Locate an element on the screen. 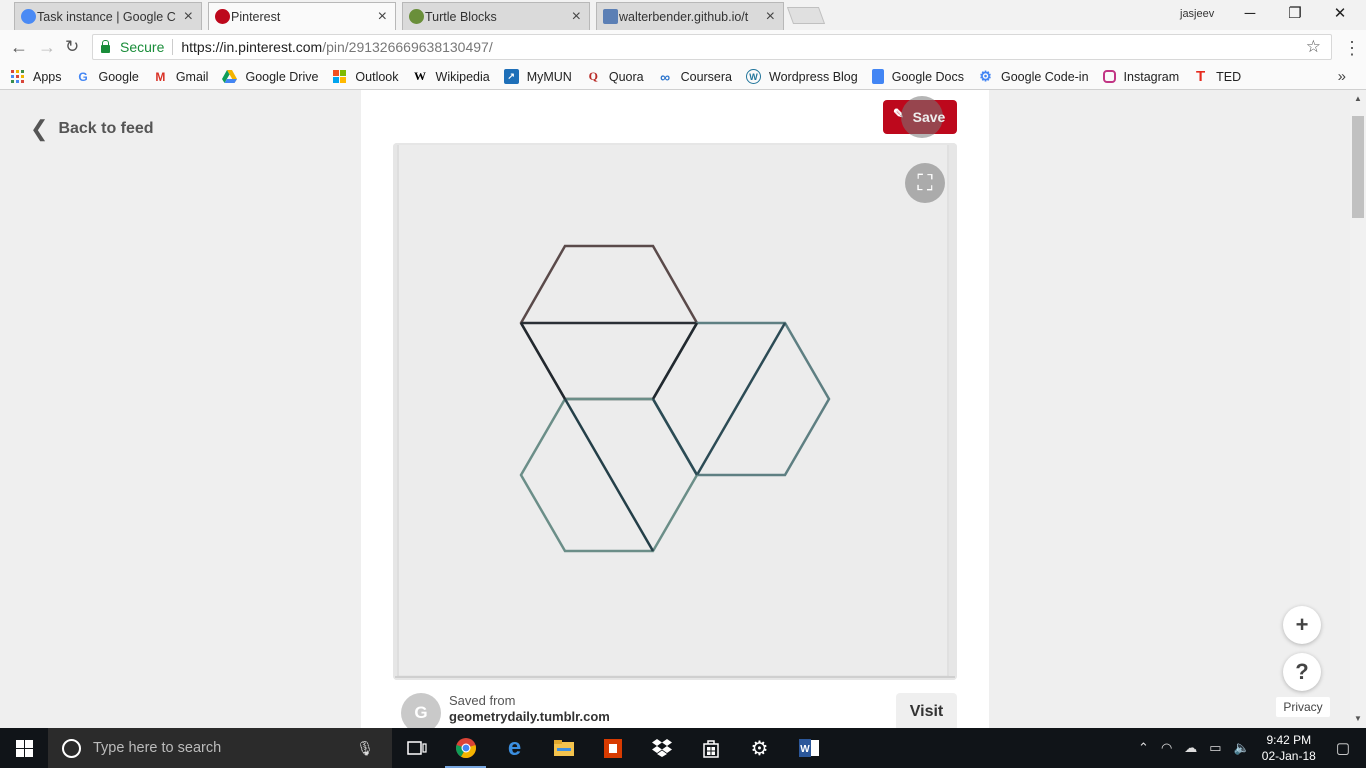  clock: 9:42 PM 02-Jan-18 is located at coordinates (1289, 748).